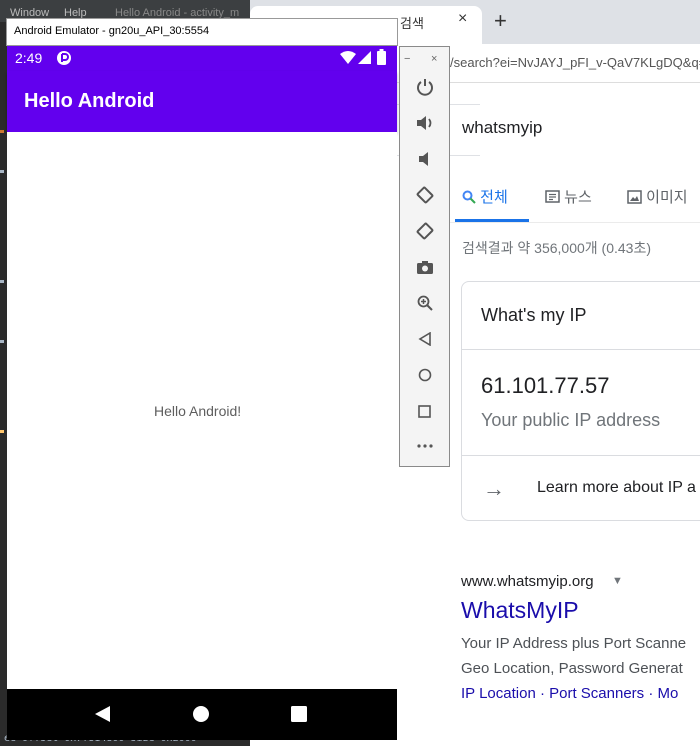  What do you see at coordinates (3, 290) in the screenshot?
I see `ide-editor-gutter` at bounding box center [3, 290].